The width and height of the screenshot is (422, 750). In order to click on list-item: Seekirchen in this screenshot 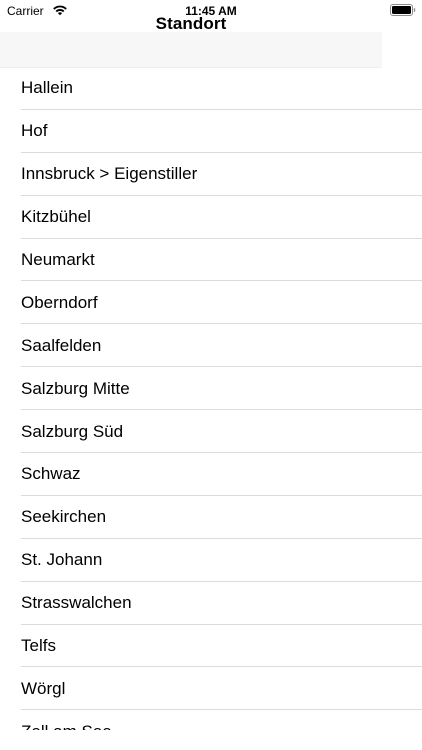, I will do `click(211, 517)`.